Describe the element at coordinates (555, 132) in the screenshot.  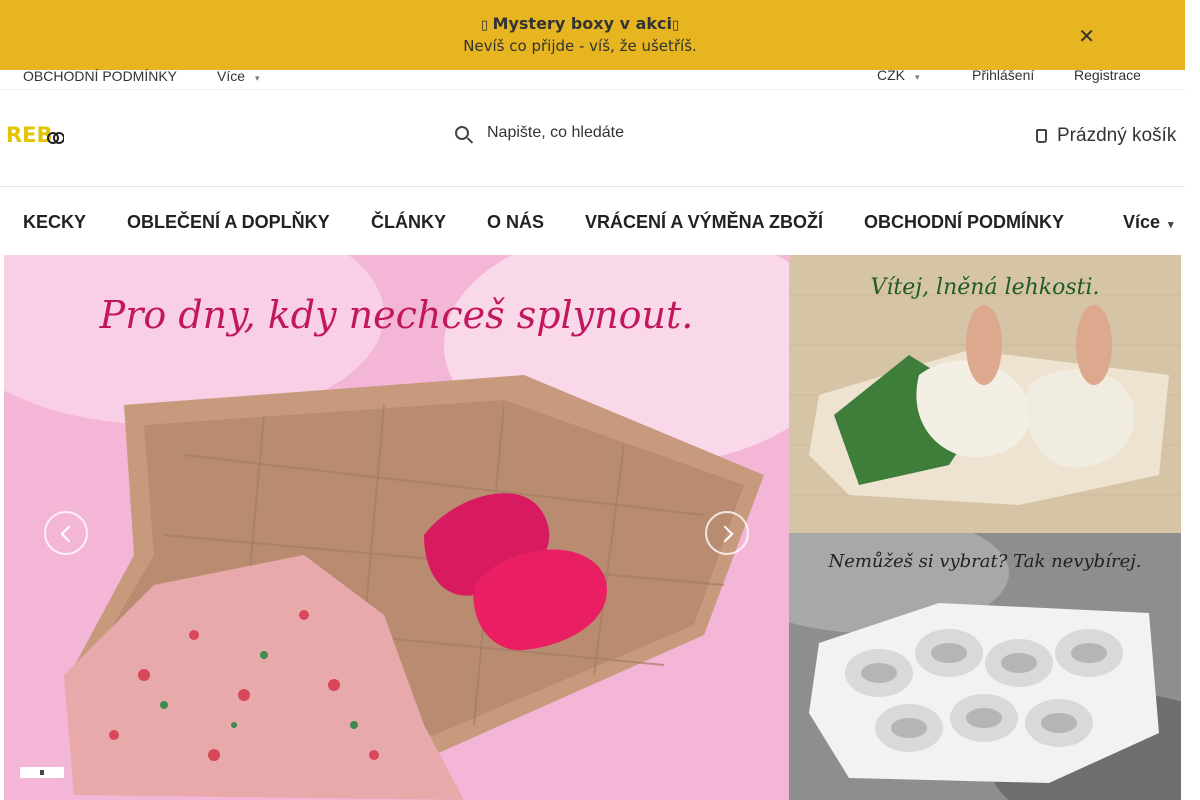
I see `search-placeholder: Napište, co hledáte` at that location.